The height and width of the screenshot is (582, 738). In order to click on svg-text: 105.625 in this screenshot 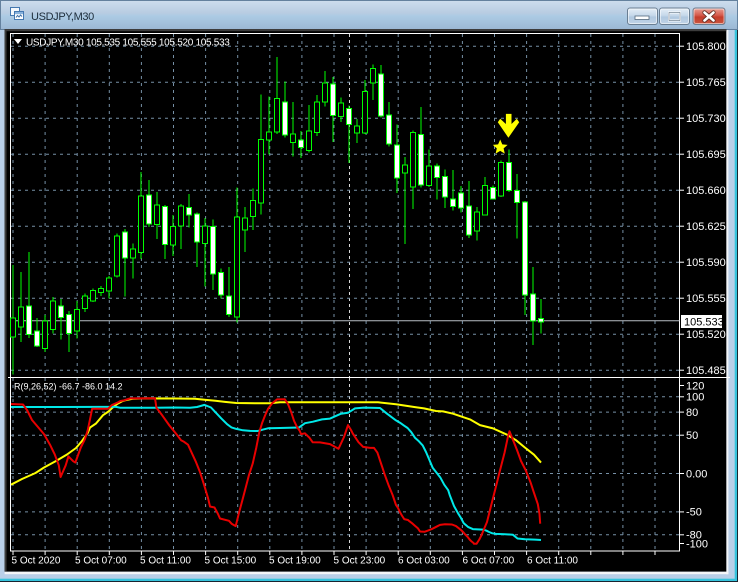, I will do `click(706, 227)`.